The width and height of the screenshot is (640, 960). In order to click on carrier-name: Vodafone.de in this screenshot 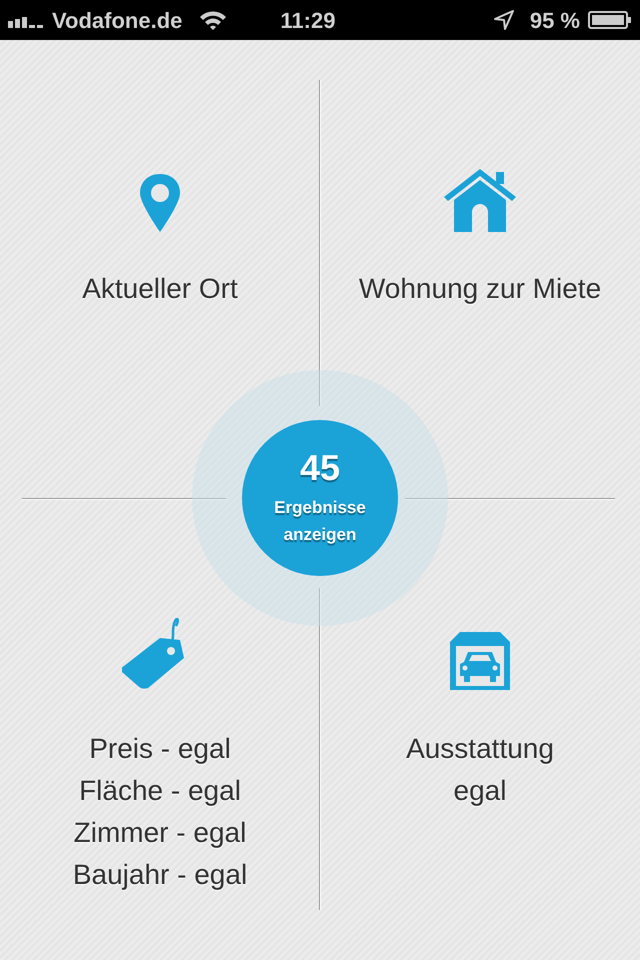, I will do `click(117, 20)`.